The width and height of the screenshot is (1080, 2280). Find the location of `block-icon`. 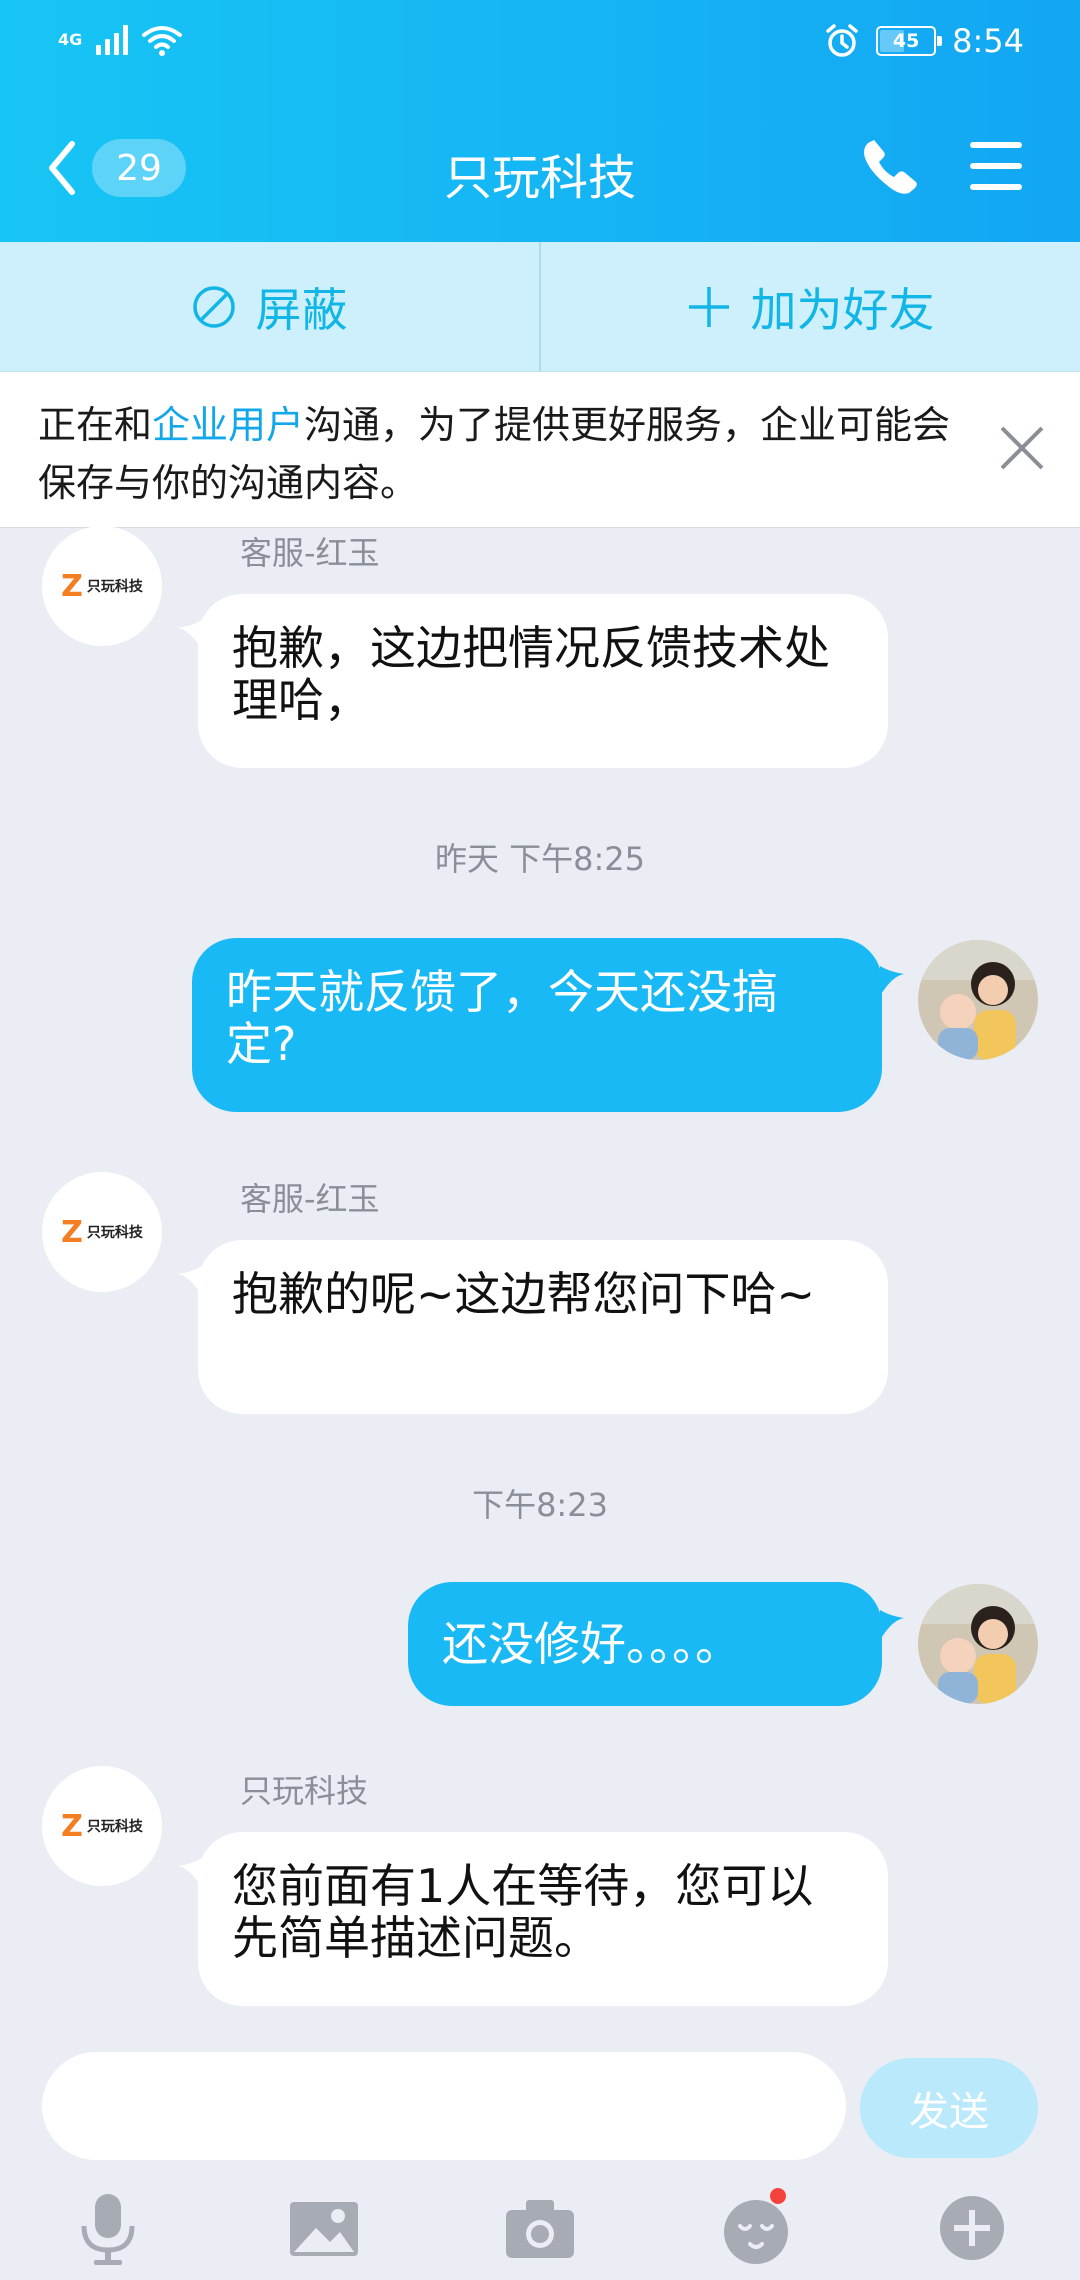

block-icon is located at coordinates (213, 306).